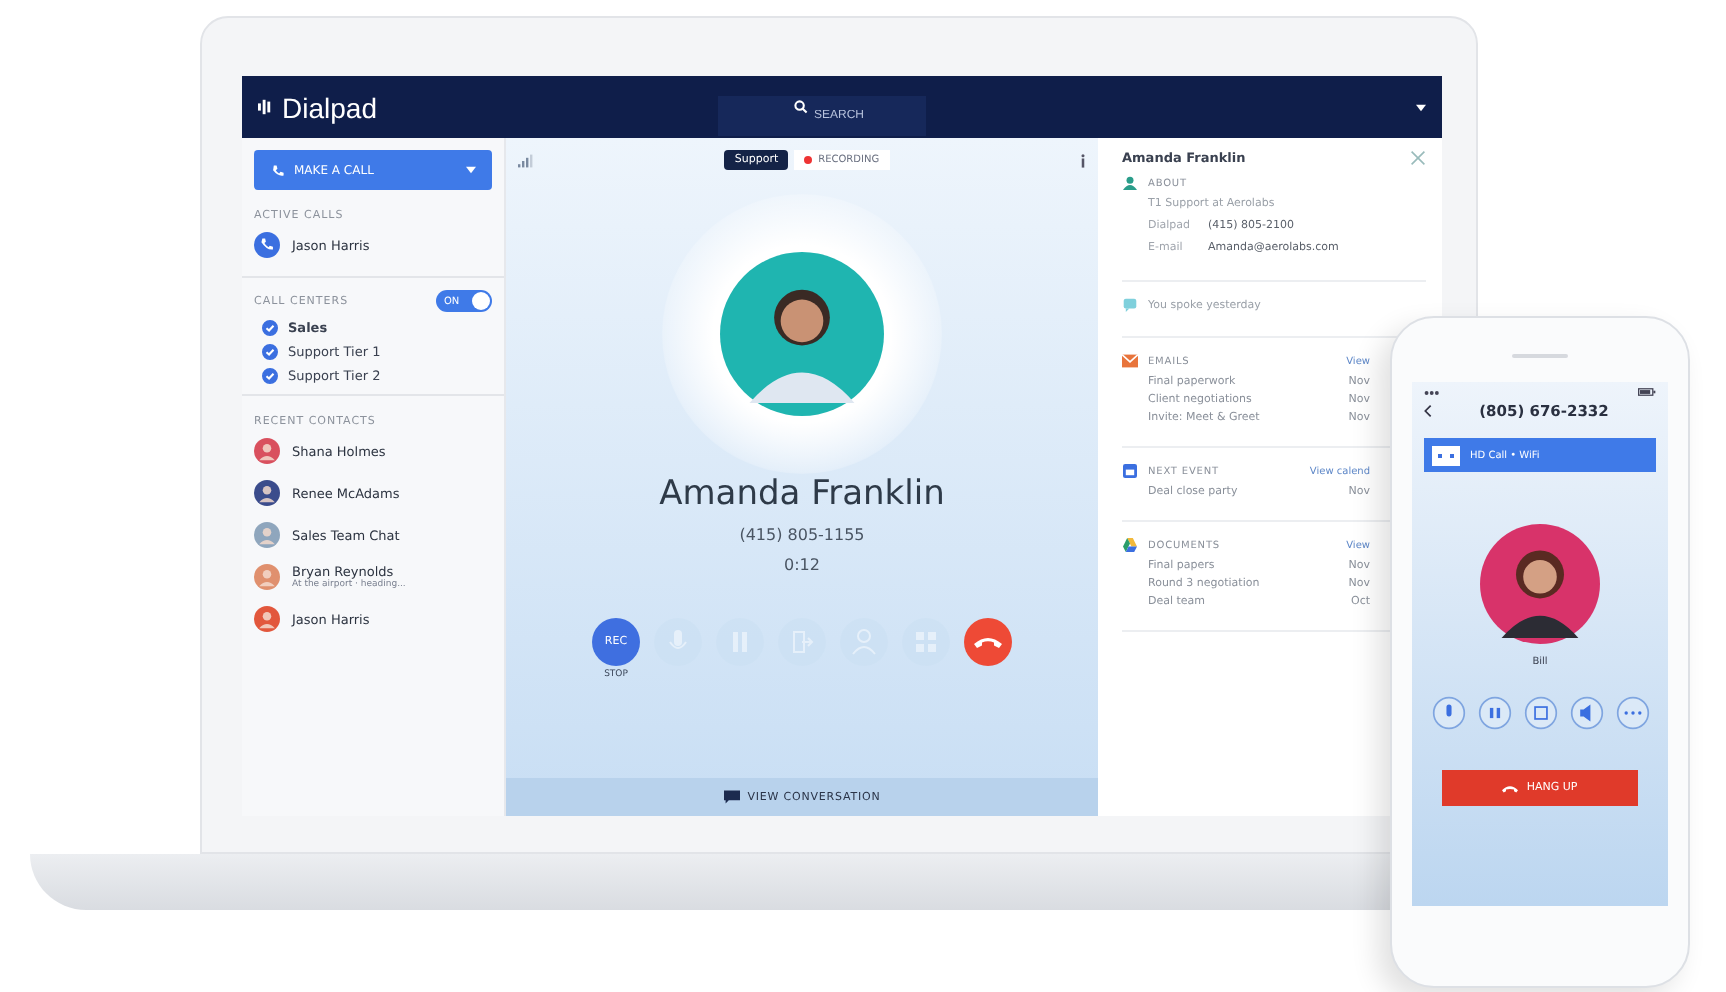  I want to click on hold-button, so click(1494, 713).